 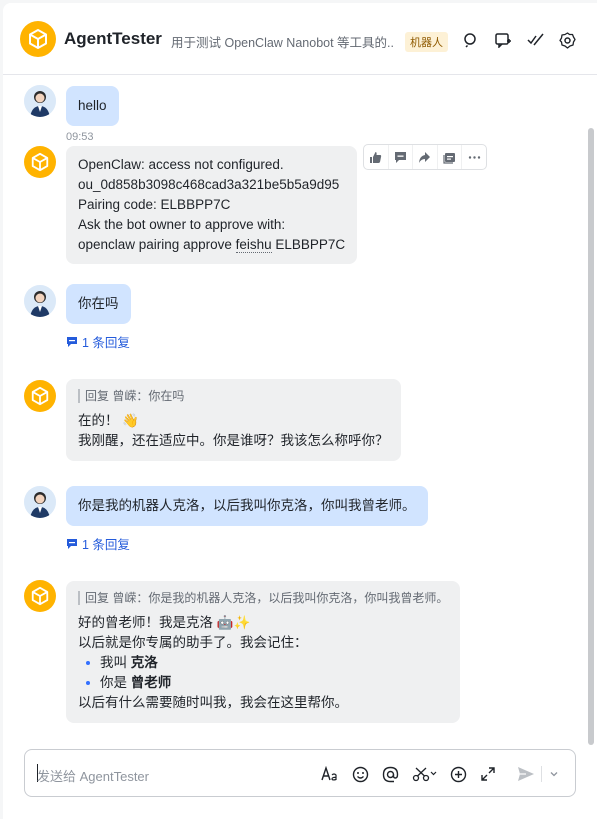 I want to click on thumbs-up-icon, so click(x=376, y=157).